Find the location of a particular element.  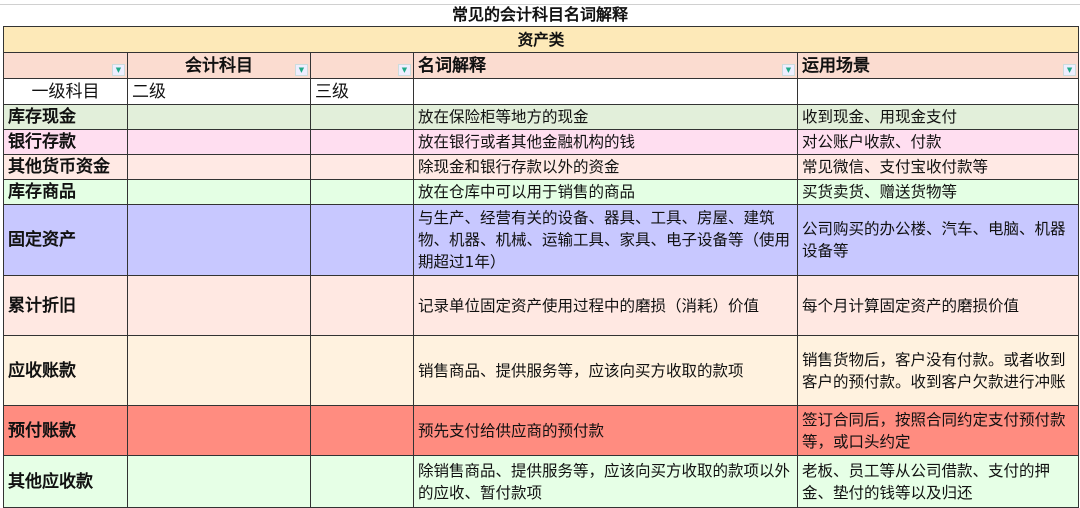

table-row: 预付账款 预先支付给供应商的预付款 签订合同后，按照合同约定支付预付款等，或口头约定 is located at coordinates (541, 430).